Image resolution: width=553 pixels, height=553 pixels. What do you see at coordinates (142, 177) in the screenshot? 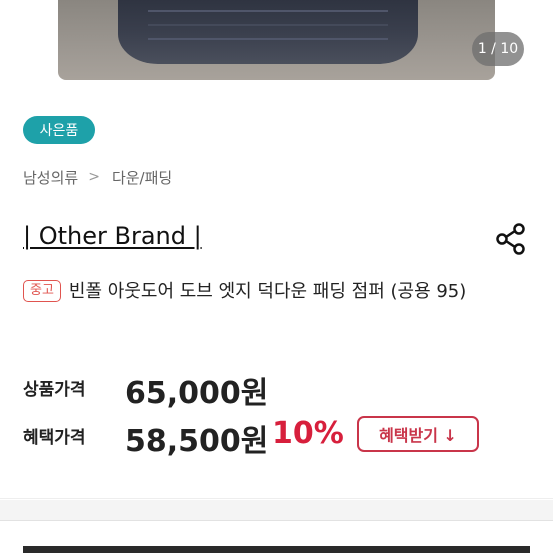
I see `breadcrumb-item-subcategory: 다운/패딩` at bounding box center [142, 177].